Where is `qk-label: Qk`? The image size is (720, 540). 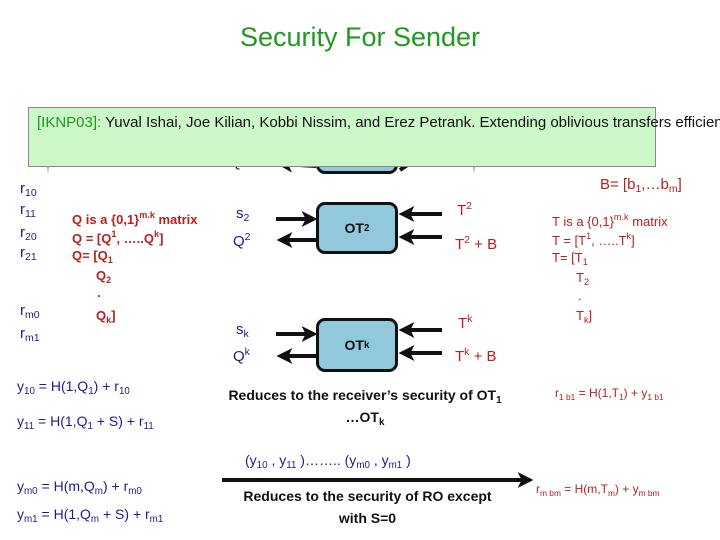 qk-label: Qk is located at coordinates (241, 355).